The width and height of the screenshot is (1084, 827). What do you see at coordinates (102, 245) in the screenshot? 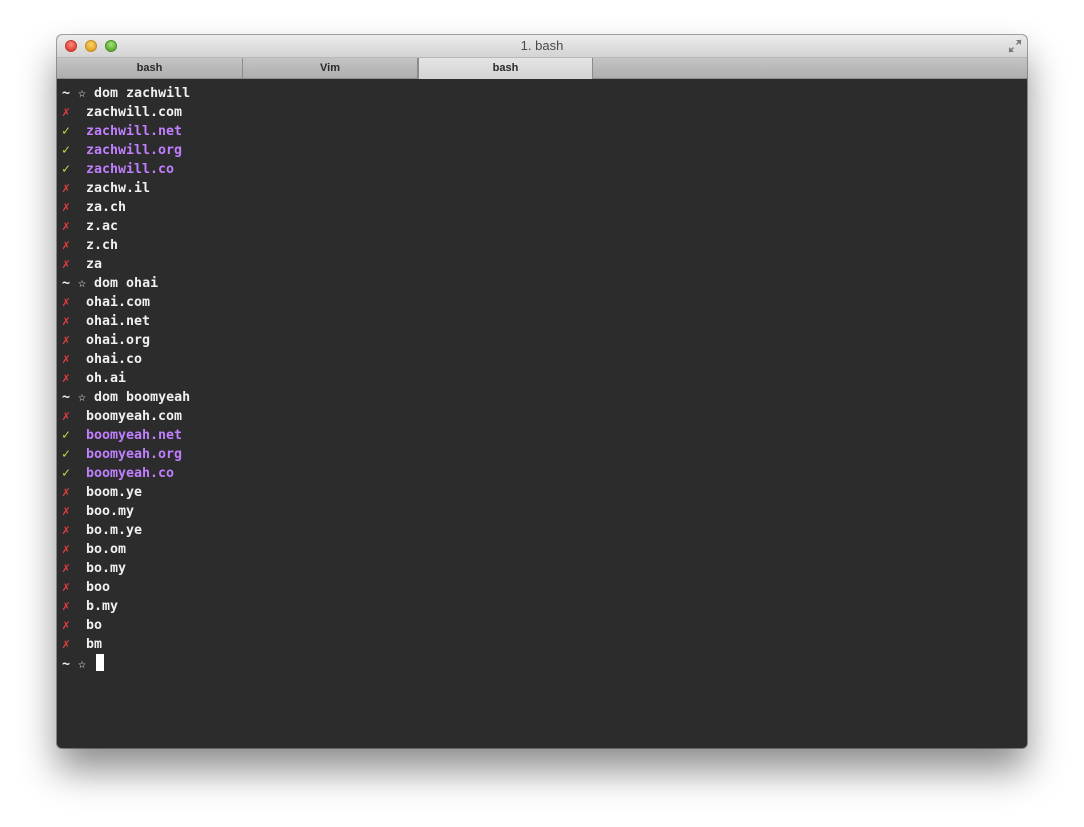
I see `domain-name: z.ch` at bounding box center [102, 245].